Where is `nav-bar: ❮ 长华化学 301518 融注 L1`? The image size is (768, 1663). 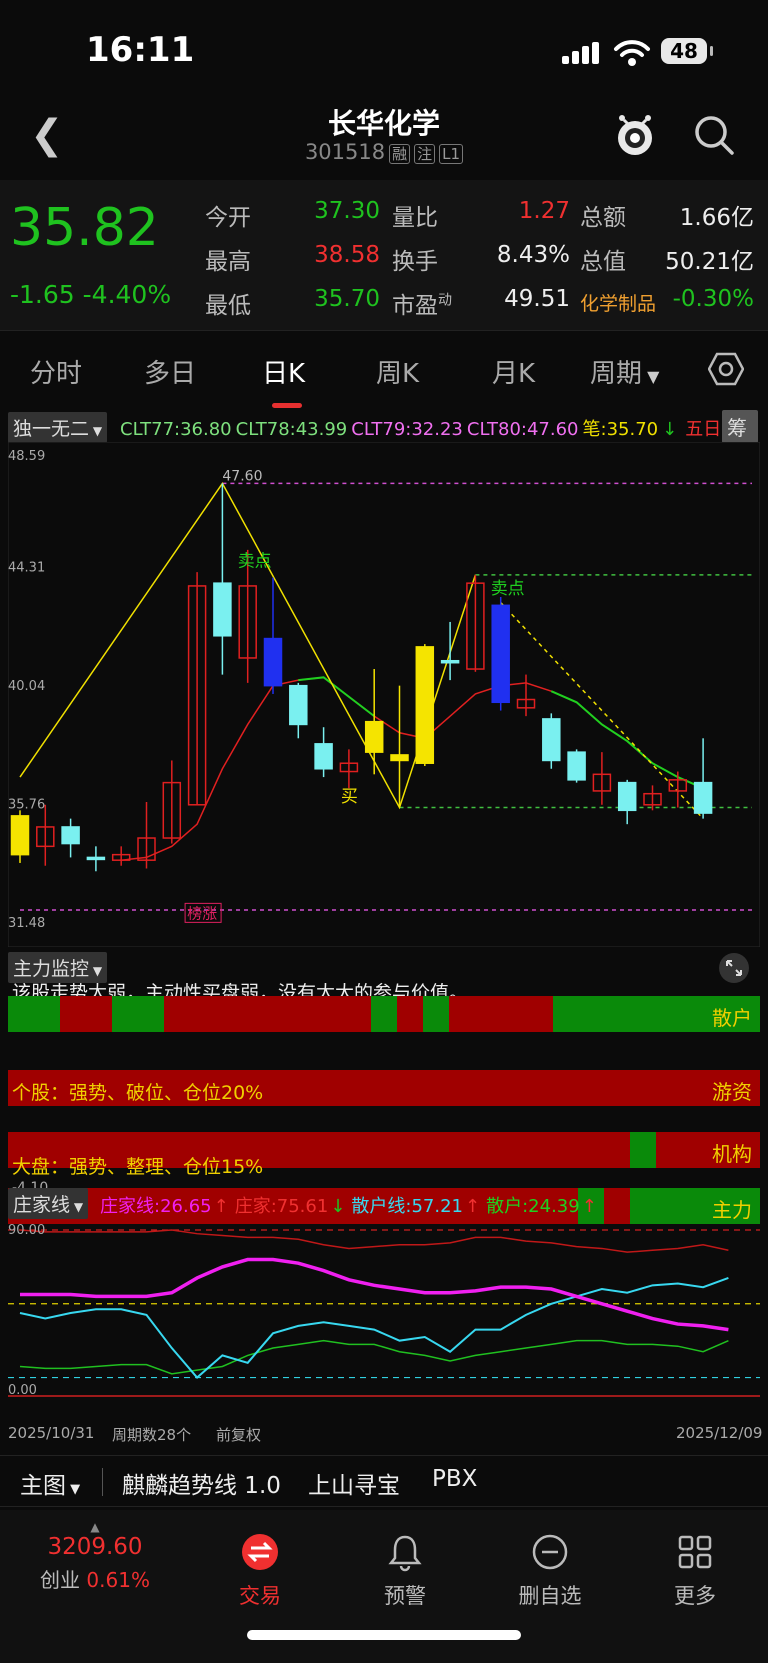 nav-bar: ❮ 长华化学 301518 融注 L1 is located at coordinates (384, 140).